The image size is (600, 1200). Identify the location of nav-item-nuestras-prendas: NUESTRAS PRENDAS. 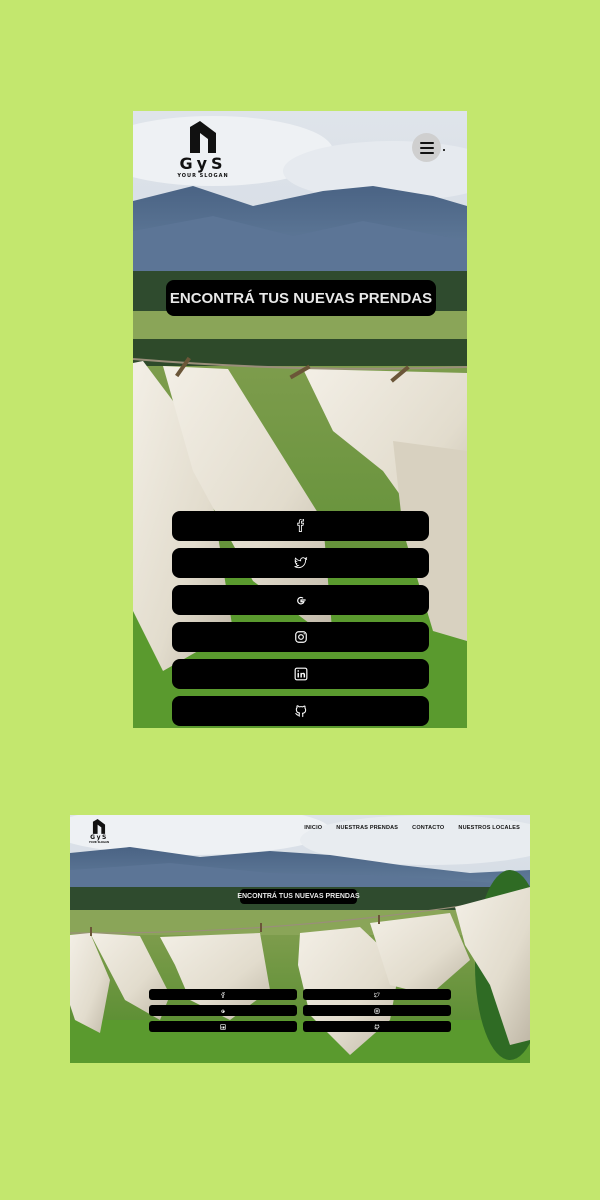
(367, 828).